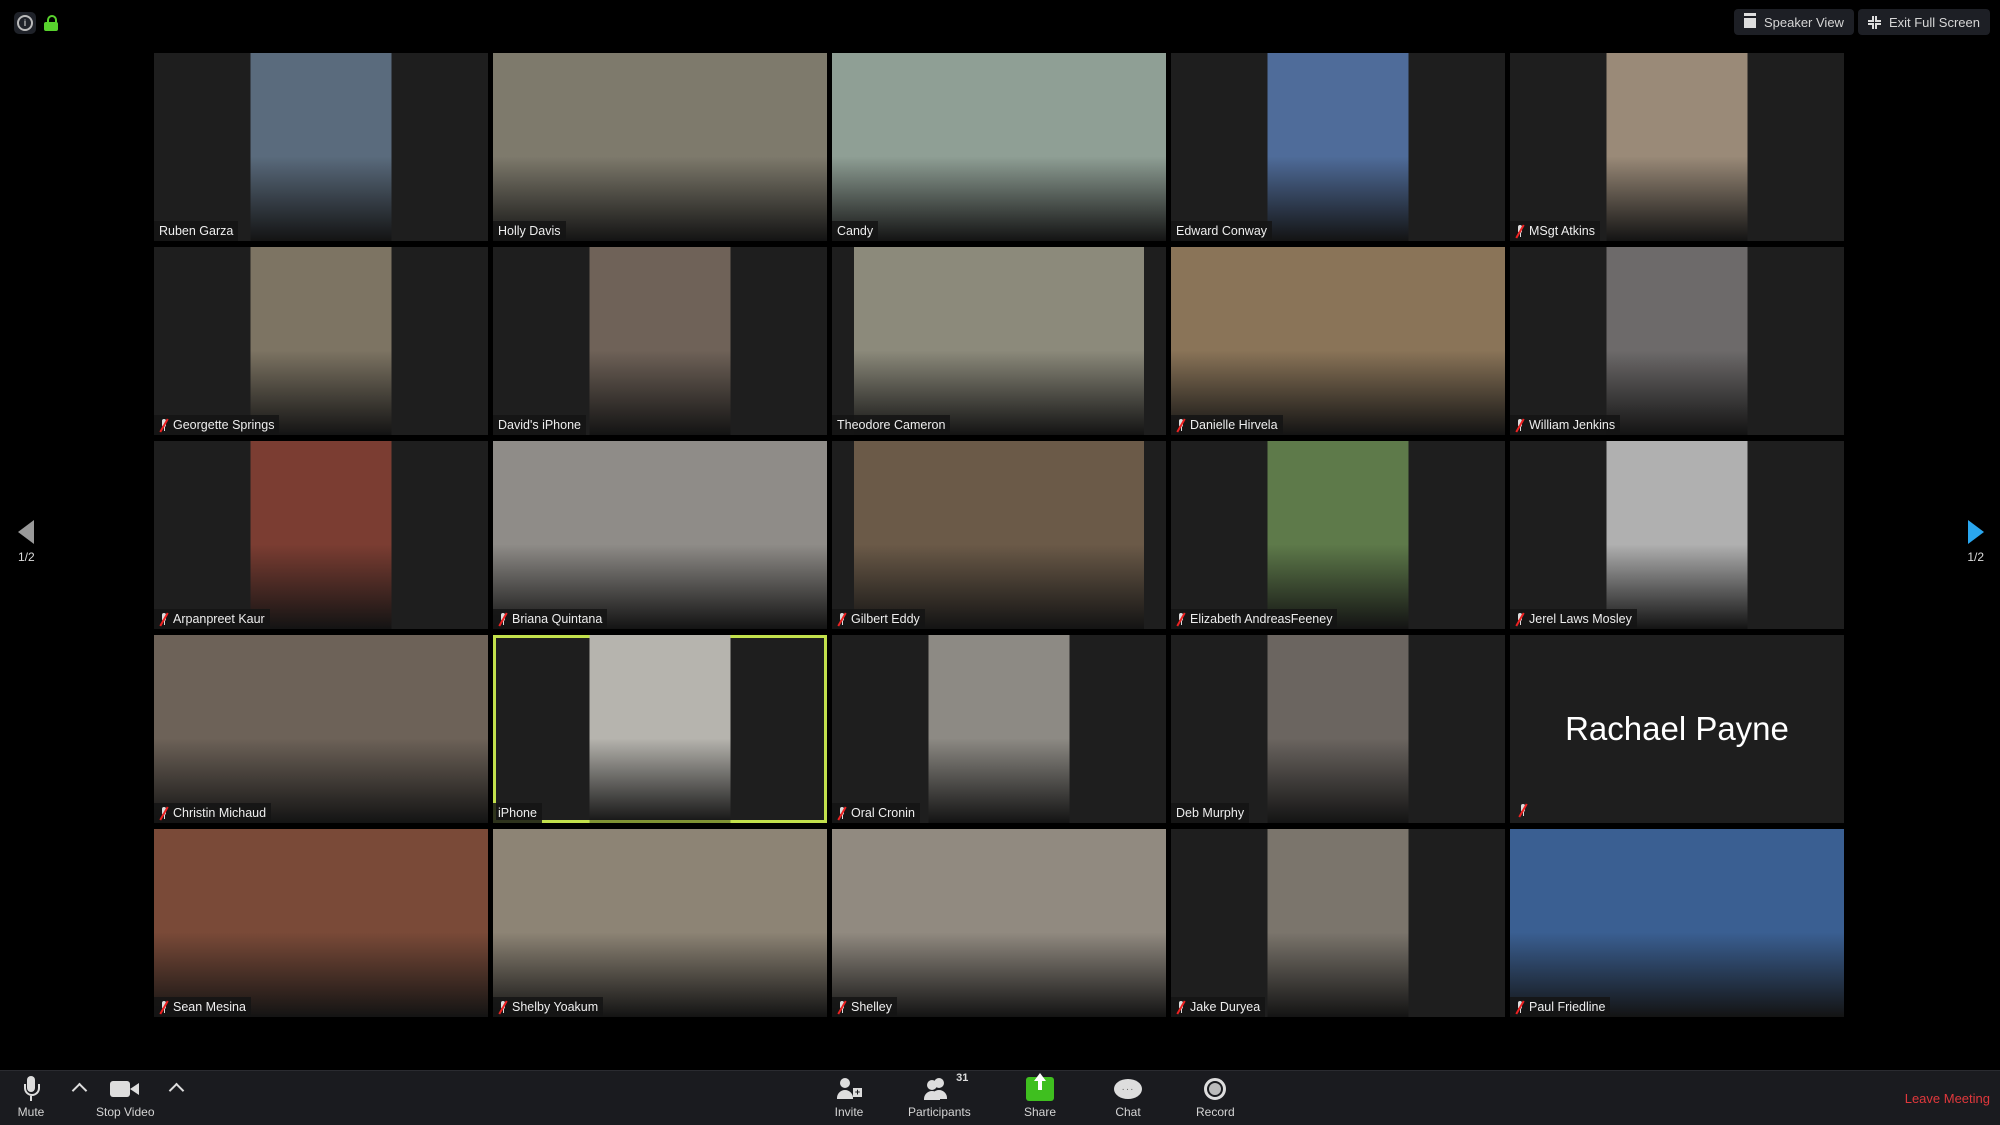  I want to click on exit-full-screen-icon, so click(1874, 22).